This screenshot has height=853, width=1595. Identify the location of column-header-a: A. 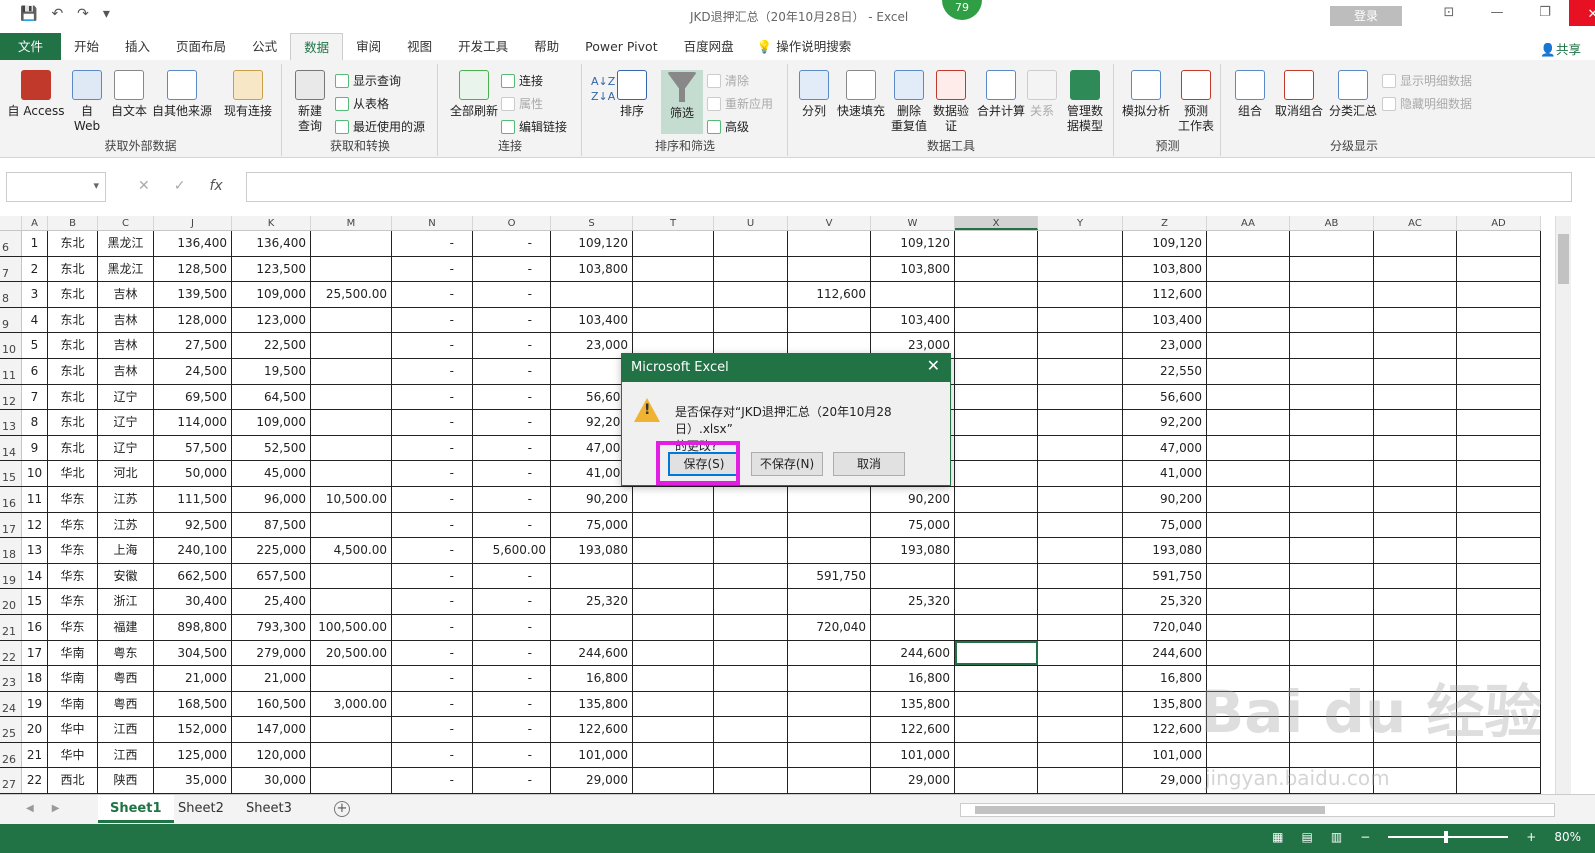
(35, 223).